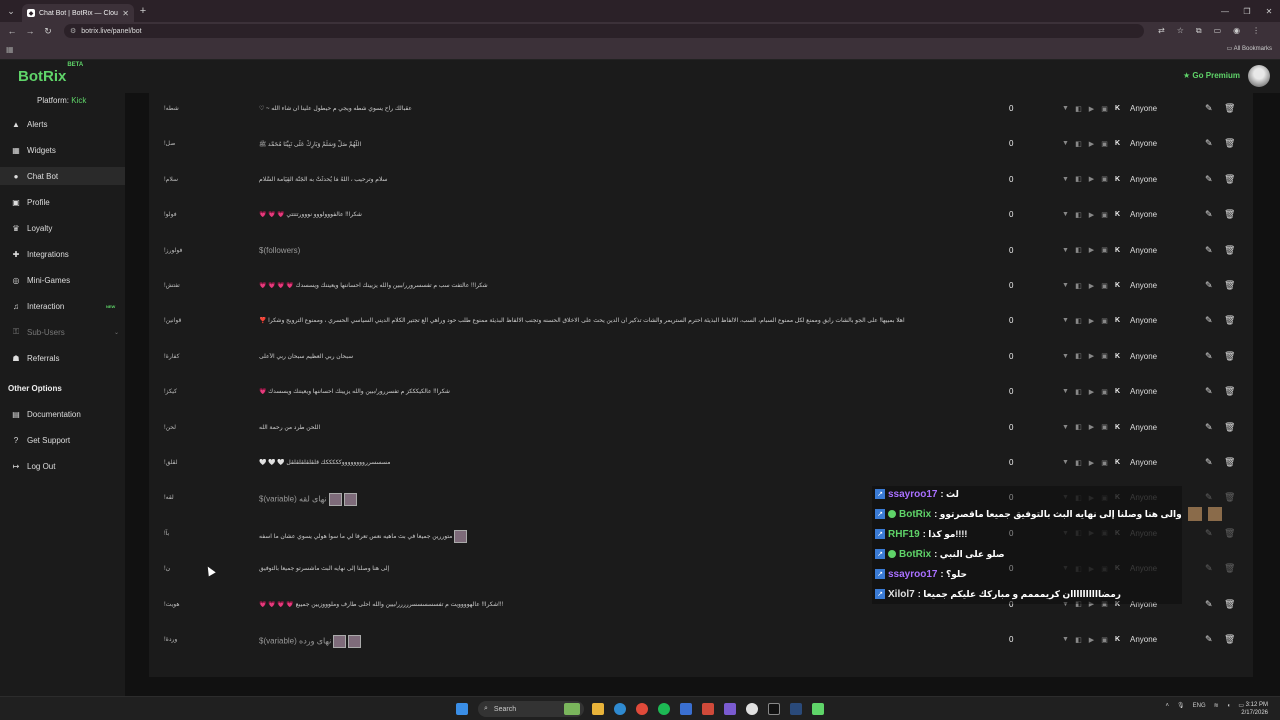 The image size is (1280, 720). What do you see at coordinates (1199, 706) in the screenshot?
I see `language-indicator: ENG` at bounding box center [1199, 706].